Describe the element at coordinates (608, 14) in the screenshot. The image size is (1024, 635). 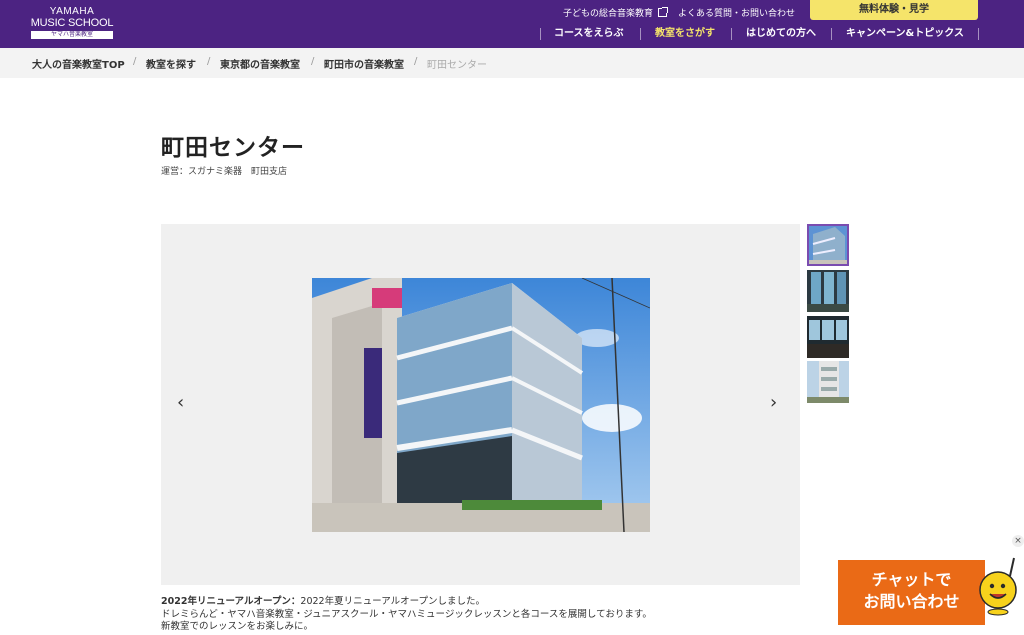
I see `kids-music-education-label: 子どもの総合音楽教育` at that location.